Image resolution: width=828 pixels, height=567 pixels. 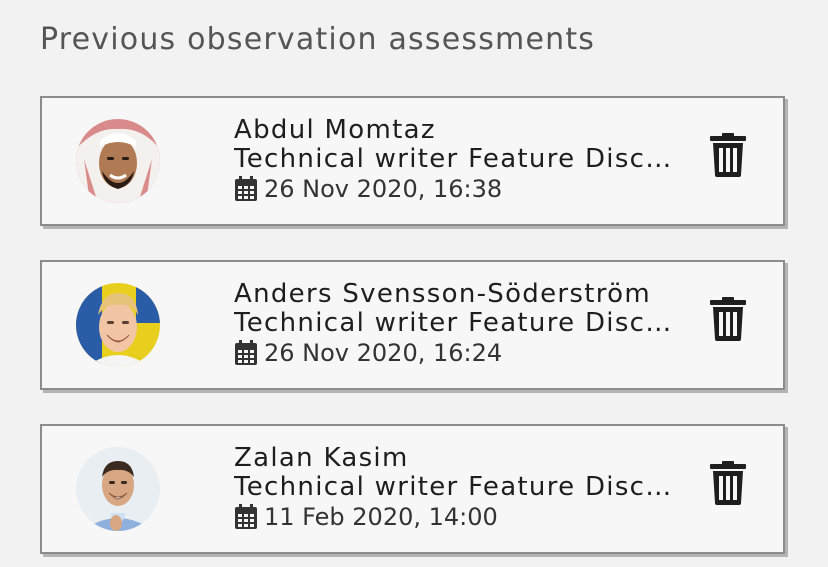 I want to click on section-title: Previous observation assessments, so click(x=318, y=39).